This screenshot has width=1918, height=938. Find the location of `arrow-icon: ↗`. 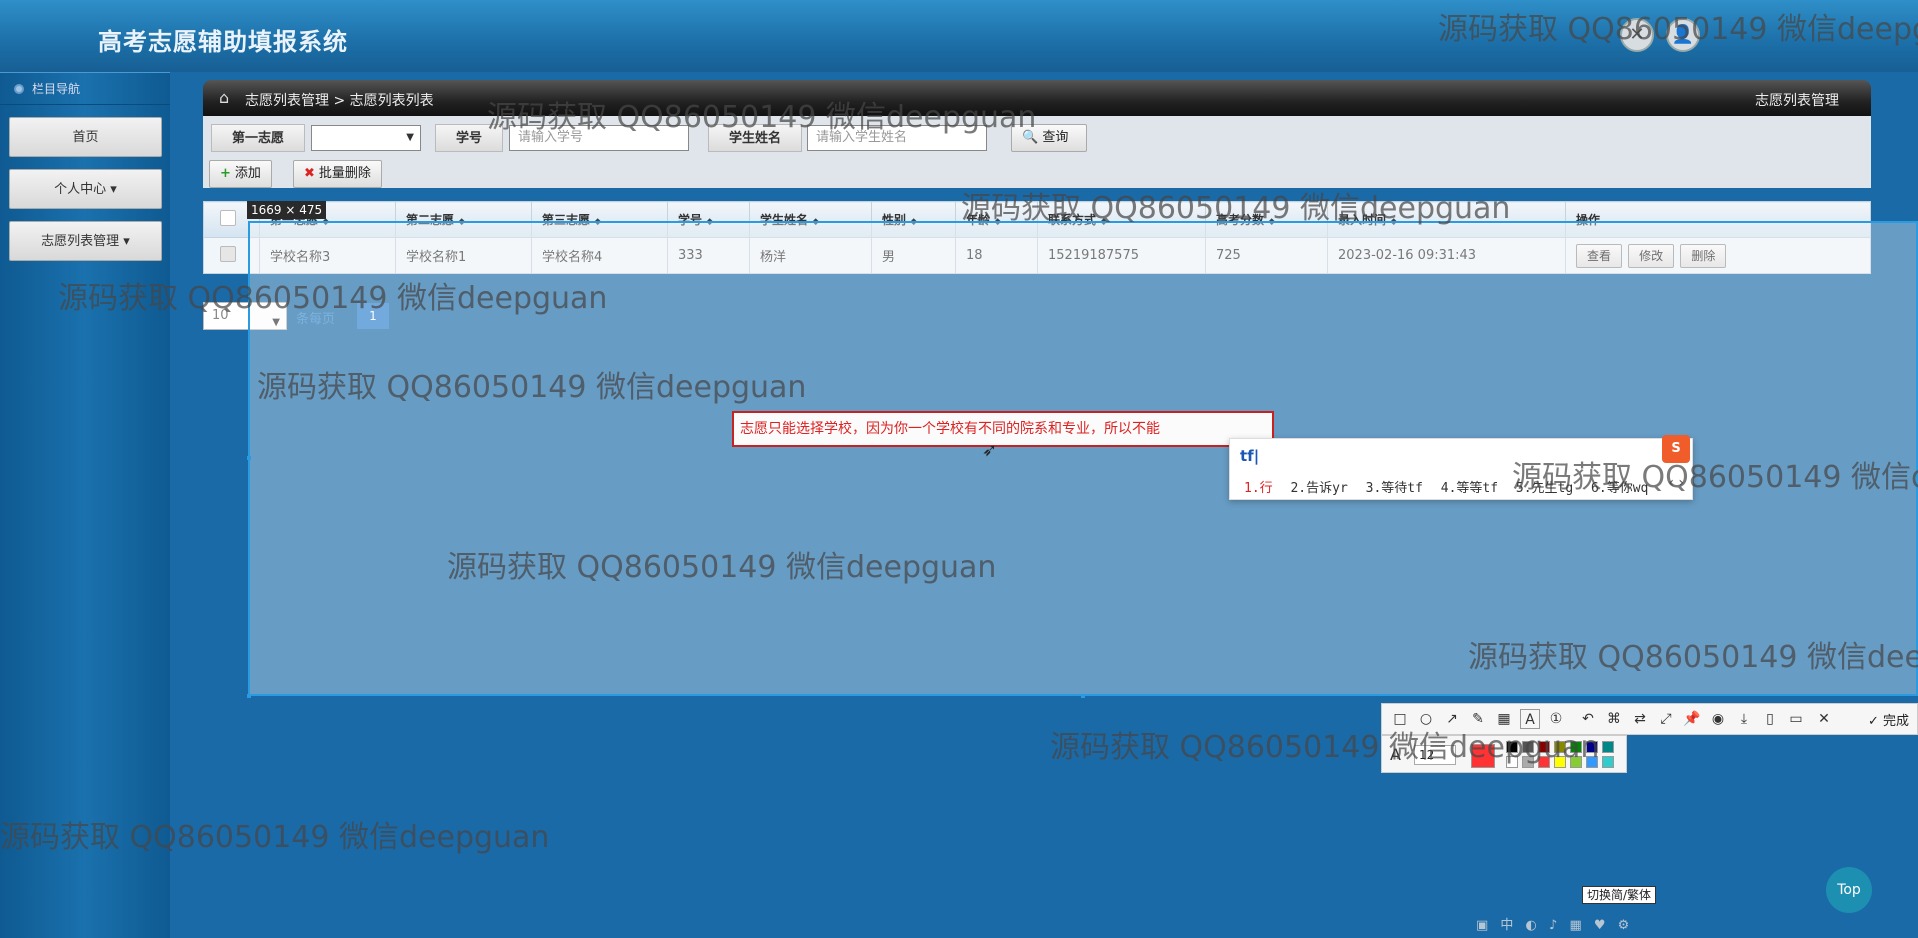

arrow-icon: ↗ is located at coordinates (1452, 719).